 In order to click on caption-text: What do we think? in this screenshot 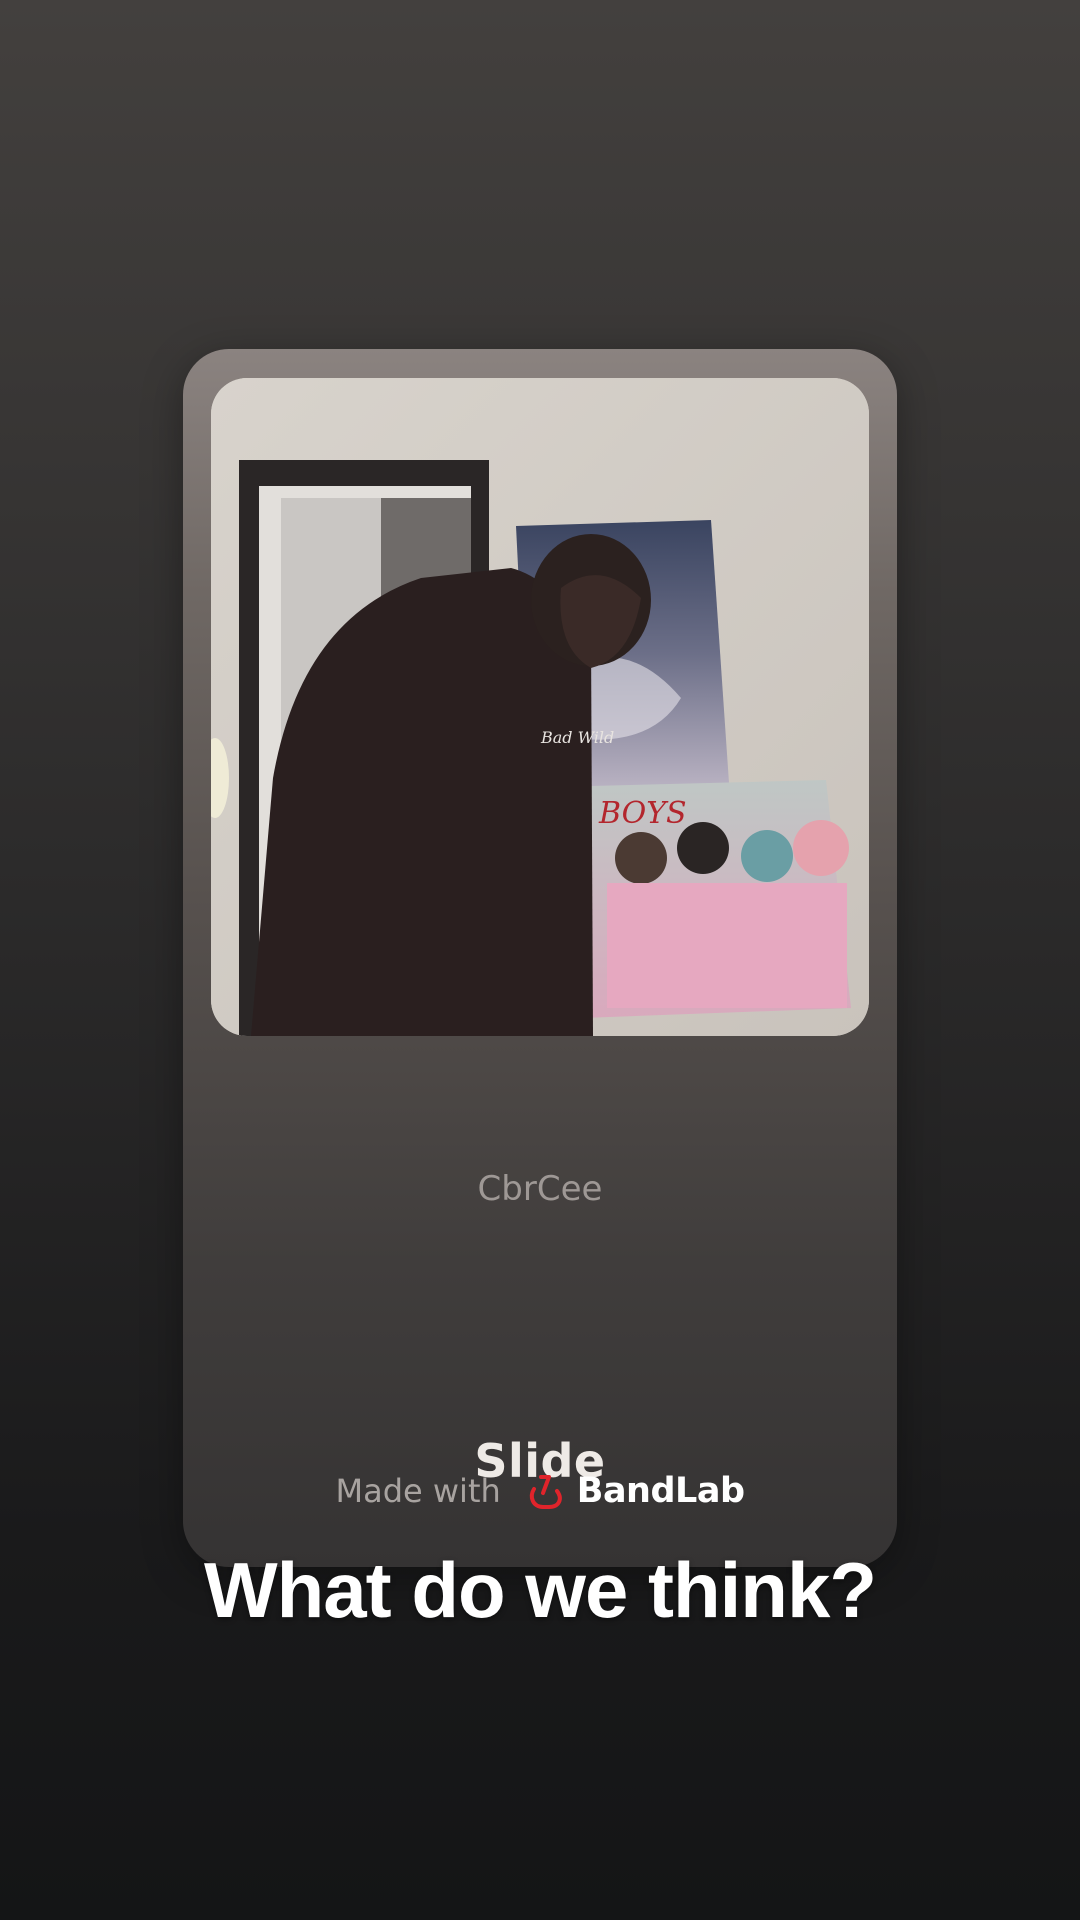, I will do `click(540, 1590)`.